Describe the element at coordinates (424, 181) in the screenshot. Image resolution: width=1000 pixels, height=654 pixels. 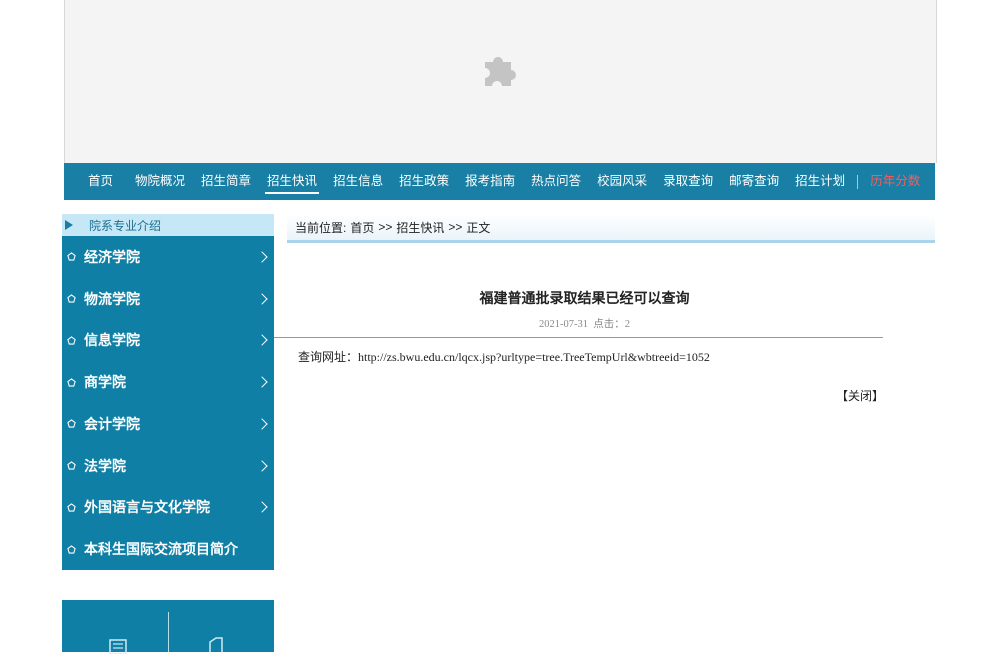
I see `nav-item: 招生政策` at that location.